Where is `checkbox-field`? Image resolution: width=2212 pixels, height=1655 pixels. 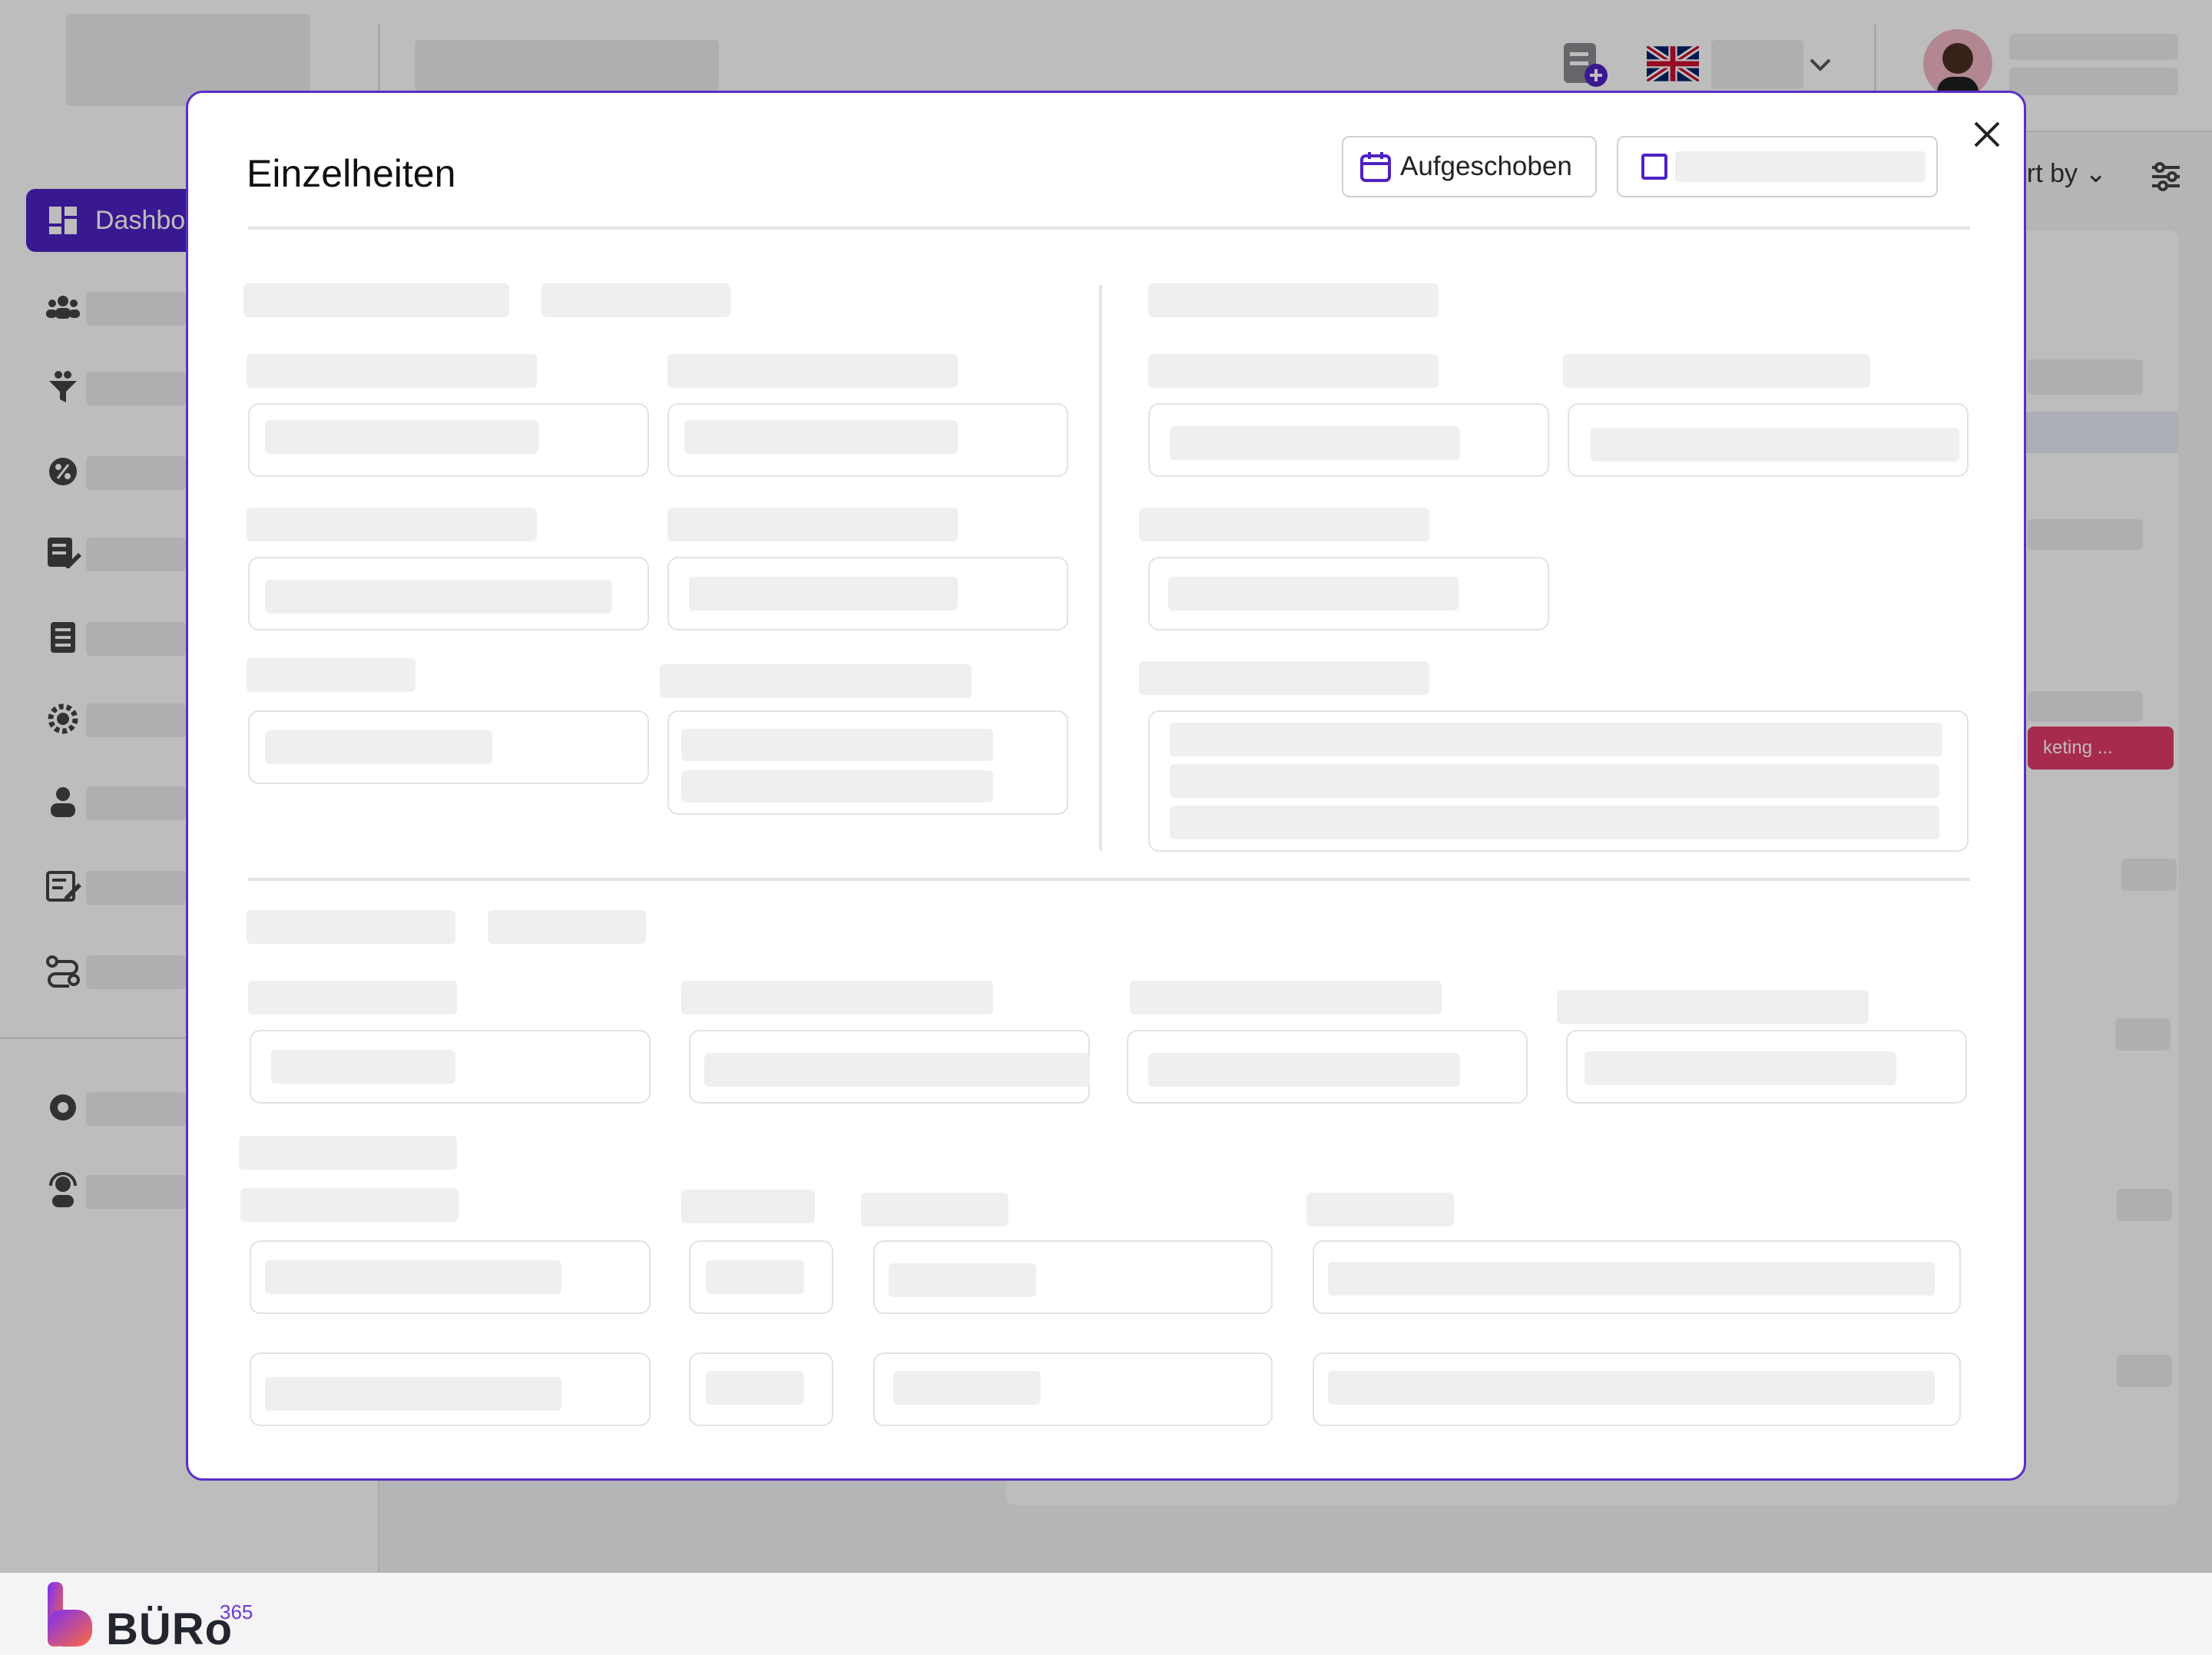
checkbox-field is located at coordinates (1777, 166).